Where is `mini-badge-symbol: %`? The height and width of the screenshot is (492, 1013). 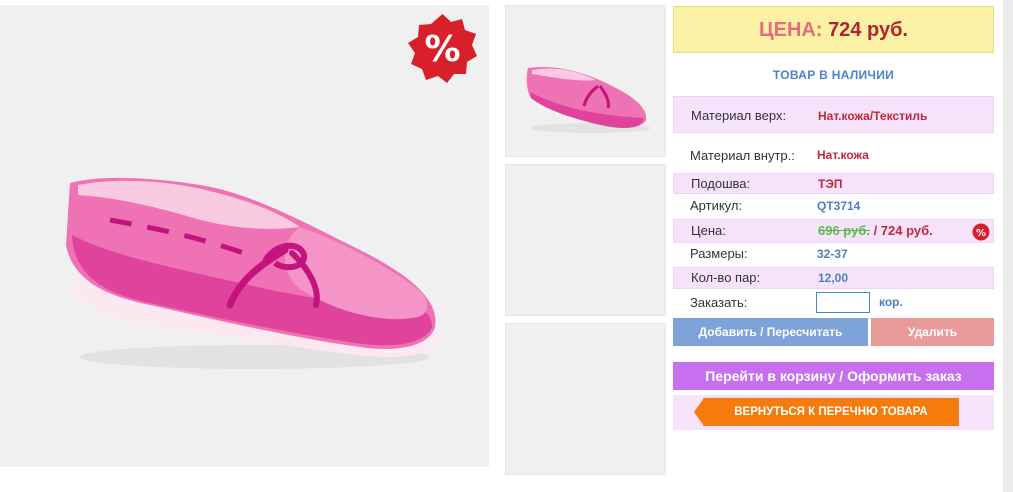
mini-badge-symbol: % is located at coordinates (981, 233).